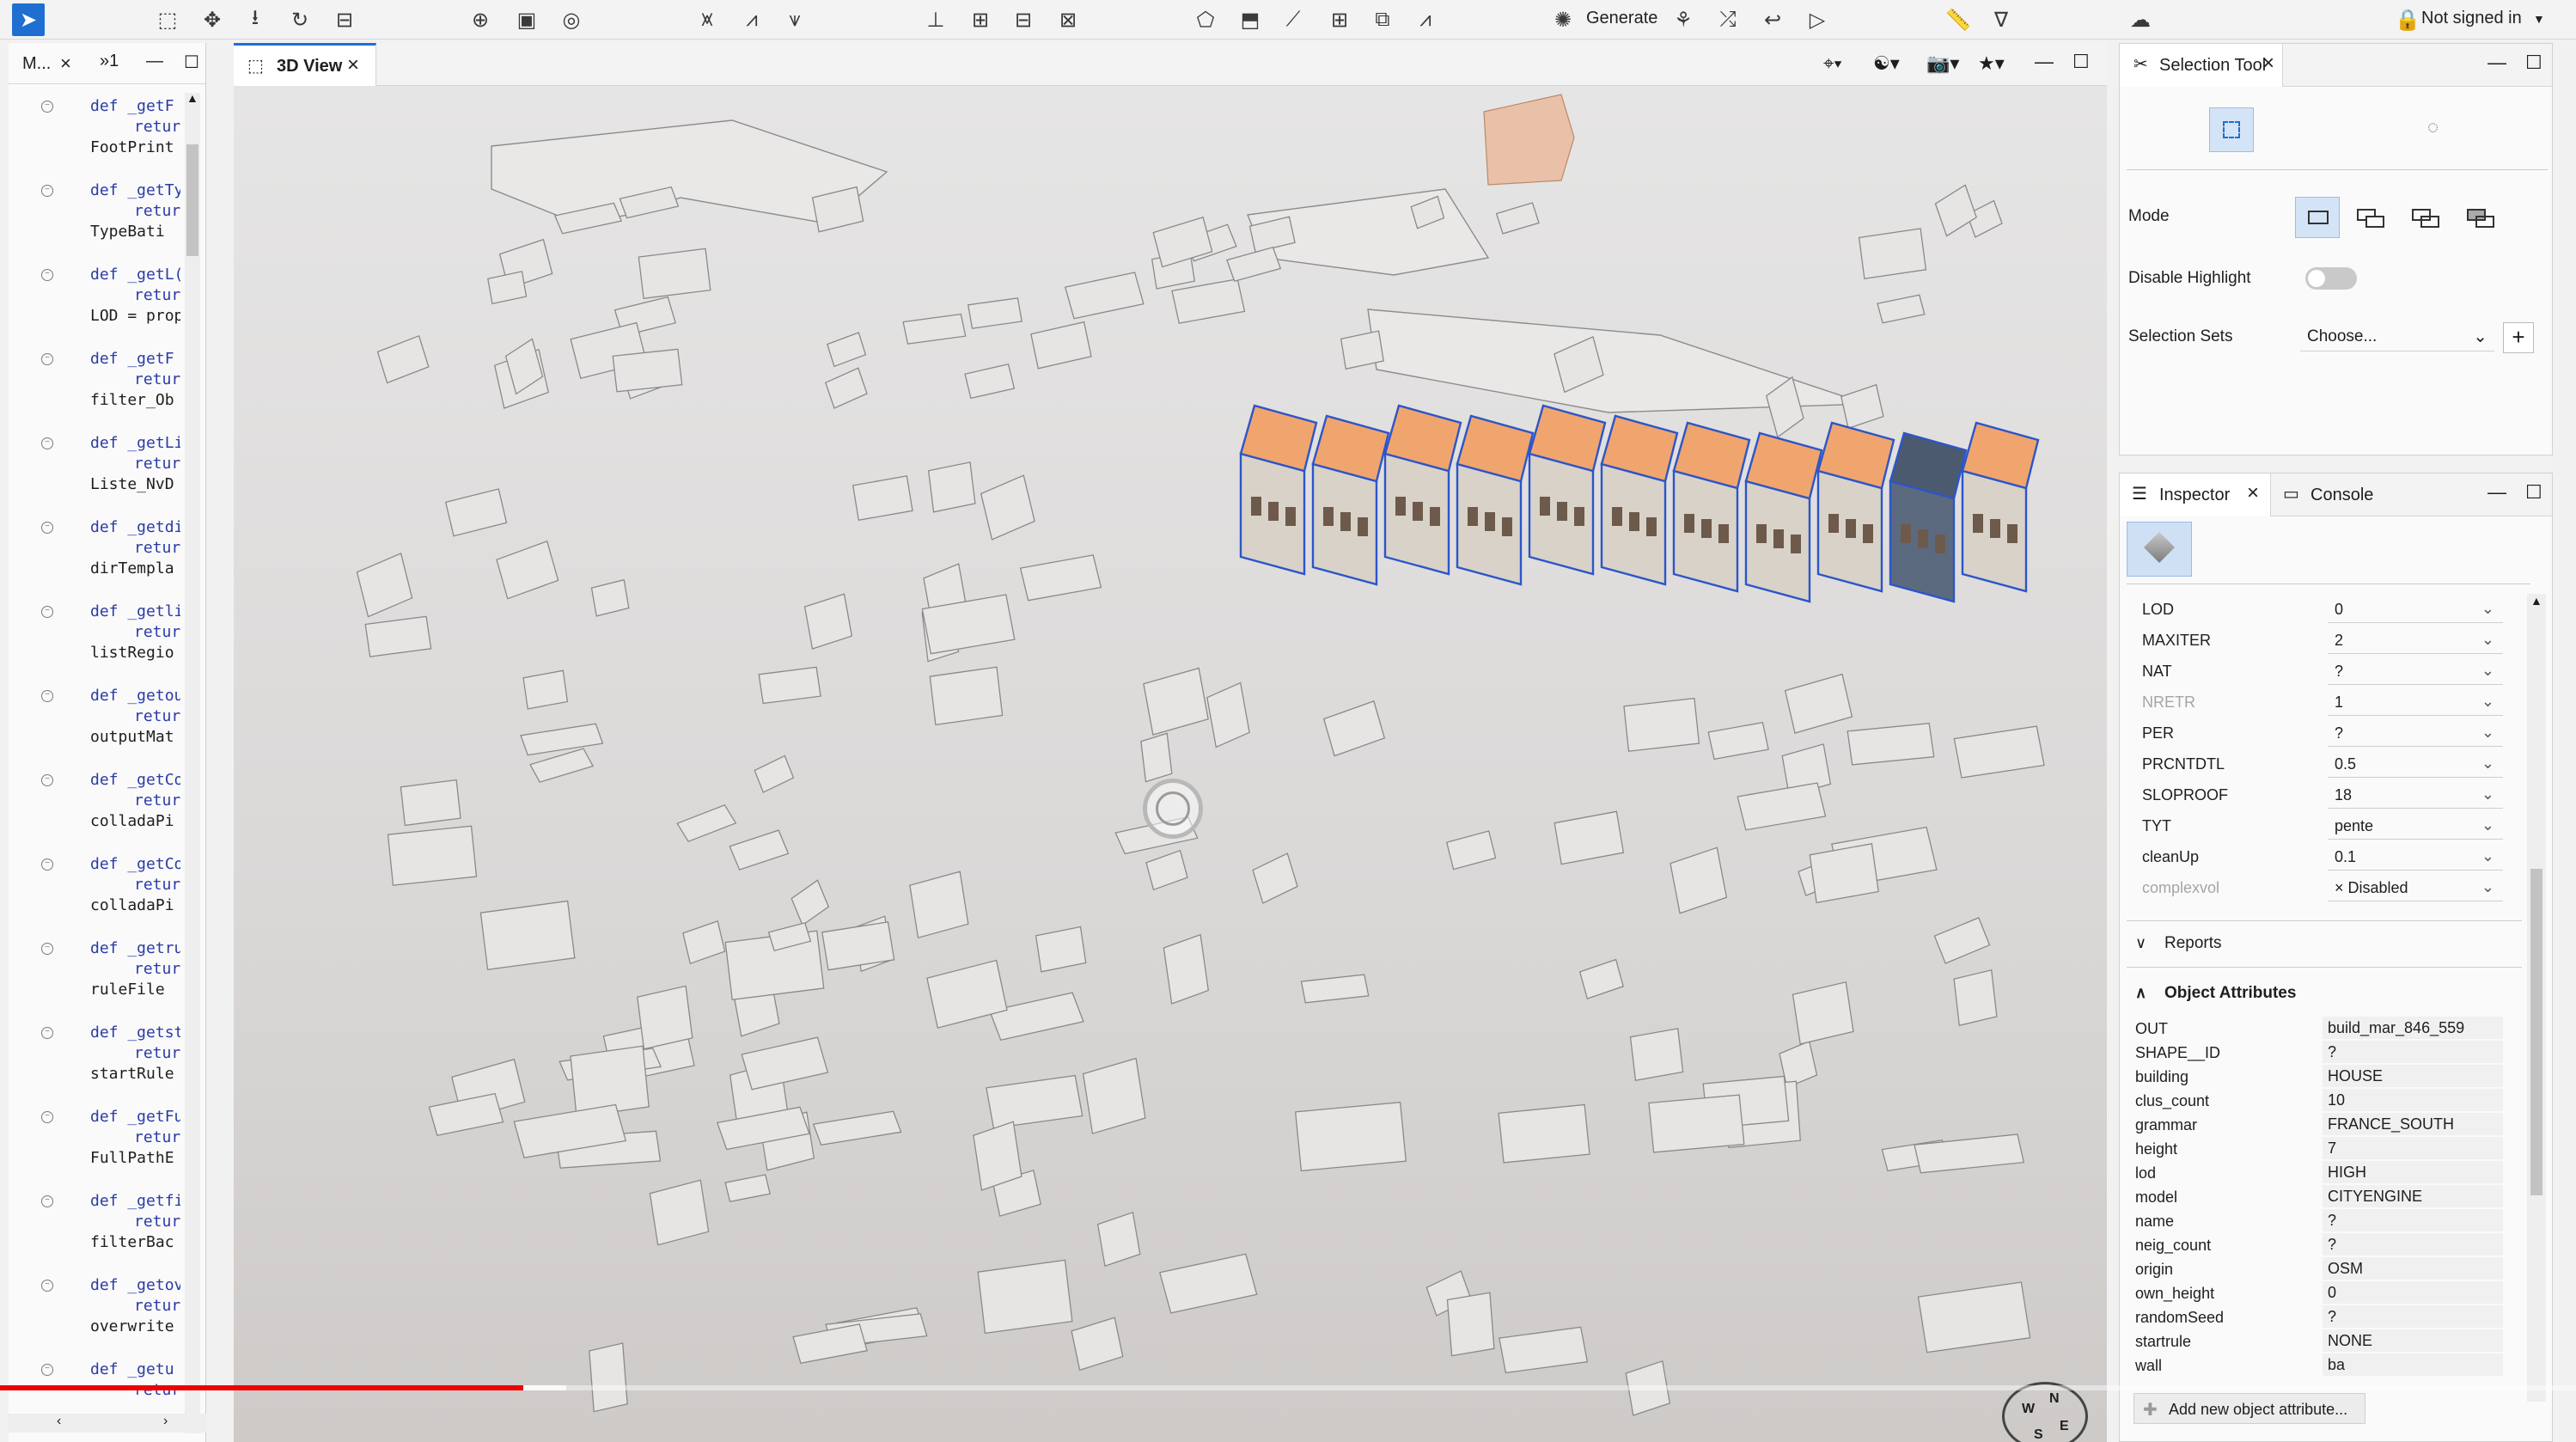 This screenshot has height=1442, width=2576. What do you see at coordinates (94, 548) in the screenshot?
I see `code-function-block: def _getdireturn dirTempla` at bounding box center [94, 548].